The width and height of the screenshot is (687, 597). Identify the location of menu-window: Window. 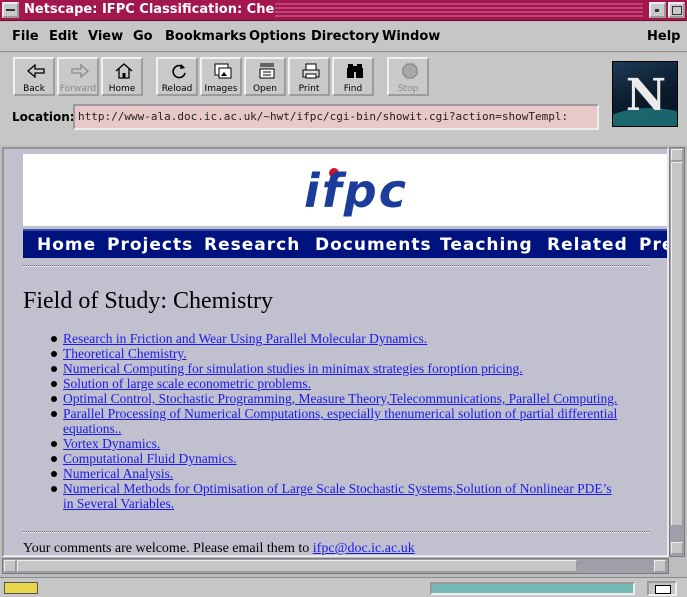
(411, 36).